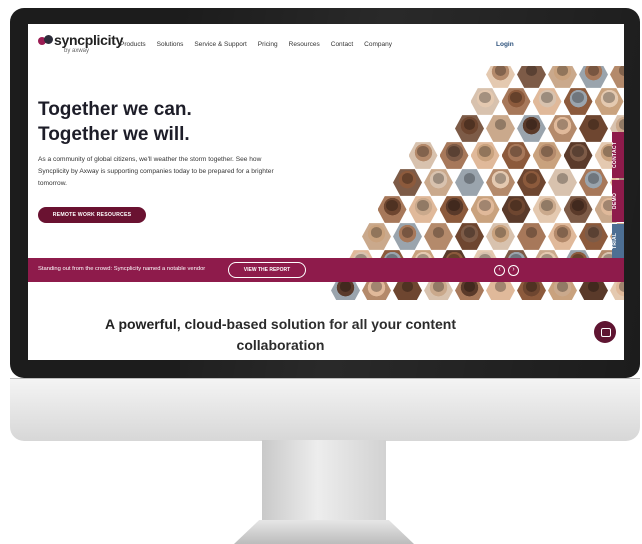  What do you see at coordinates (133, 44) in the screenshot?
I see `nav-item-products: Products` at bounding box center [133, 44].